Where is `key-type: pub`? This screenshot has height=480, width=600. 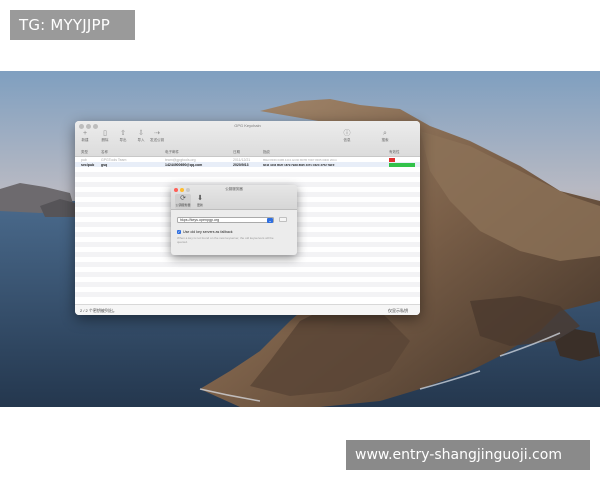 key-type: pub is located at coordinates (84, 159).